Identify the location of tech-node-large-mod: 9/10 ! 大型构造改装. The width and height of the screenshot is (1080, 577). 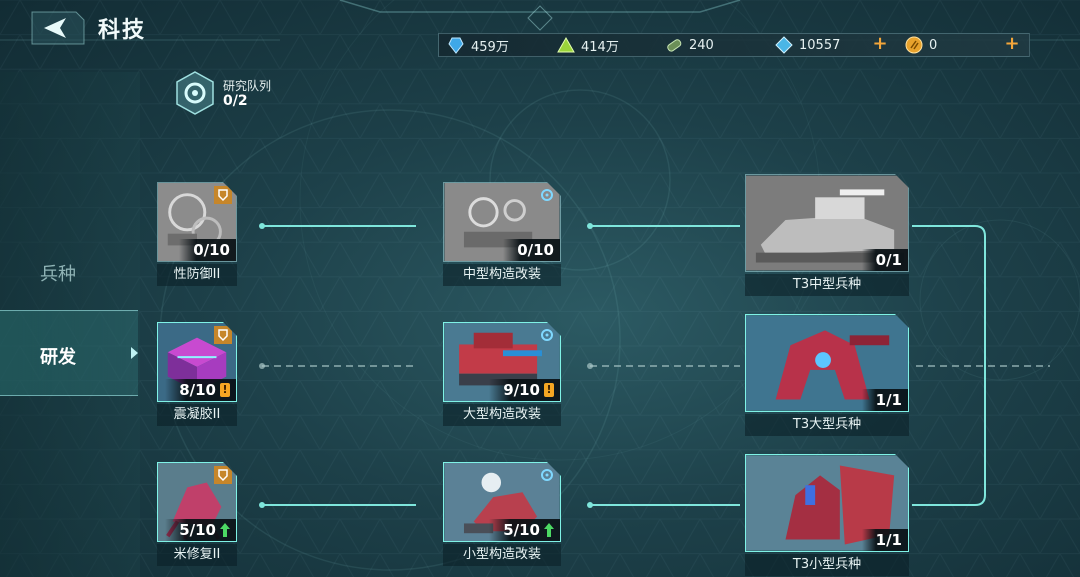
(502, 375).